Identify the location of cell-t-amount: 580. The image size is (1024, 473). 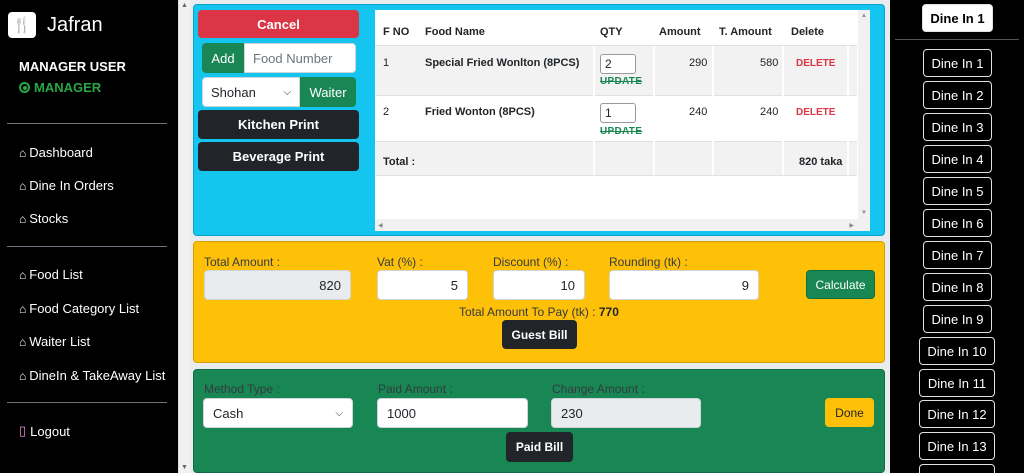
(769, 63).